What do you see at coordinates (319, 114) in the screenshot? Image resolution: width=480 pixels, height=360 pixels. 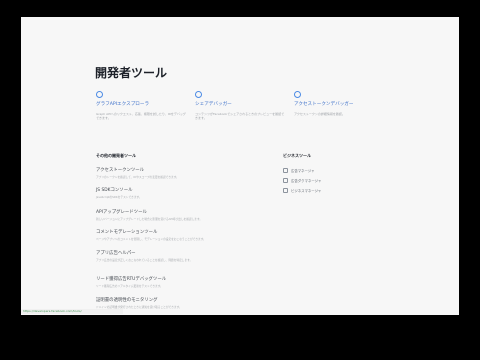 I see `feature-description: アクセストークンの詳細情報を確認。` at bounding box center [319, 114].